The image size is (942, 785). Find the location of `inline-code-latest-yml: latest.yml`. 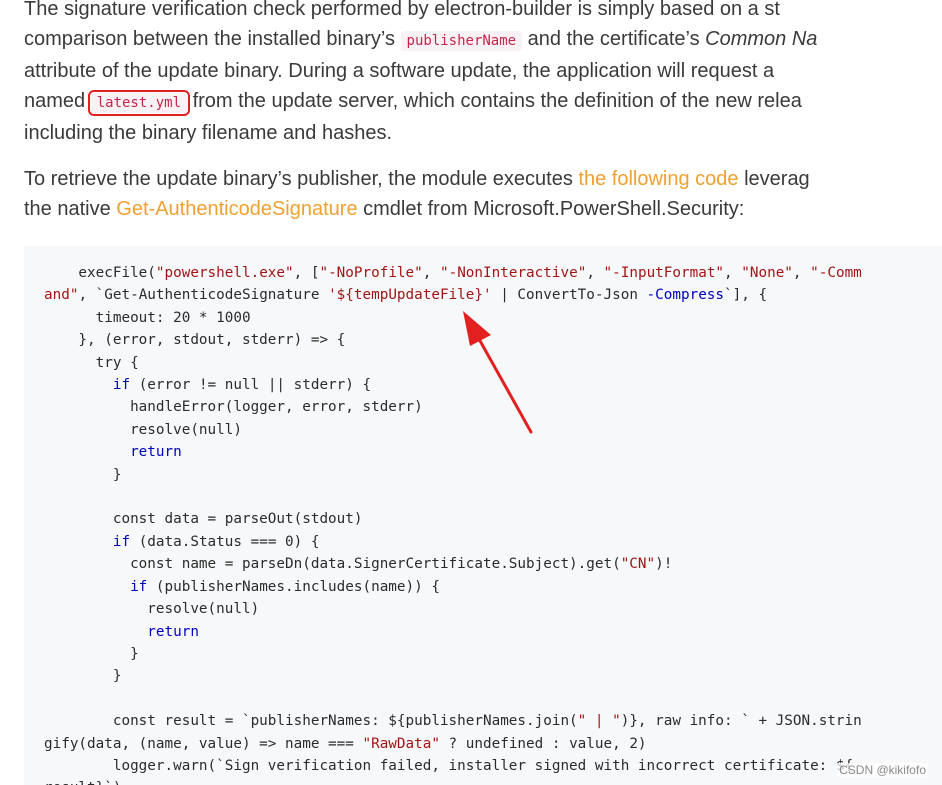

inline-code-latest-yml: latest.yml is located at coordinates (139, 103).